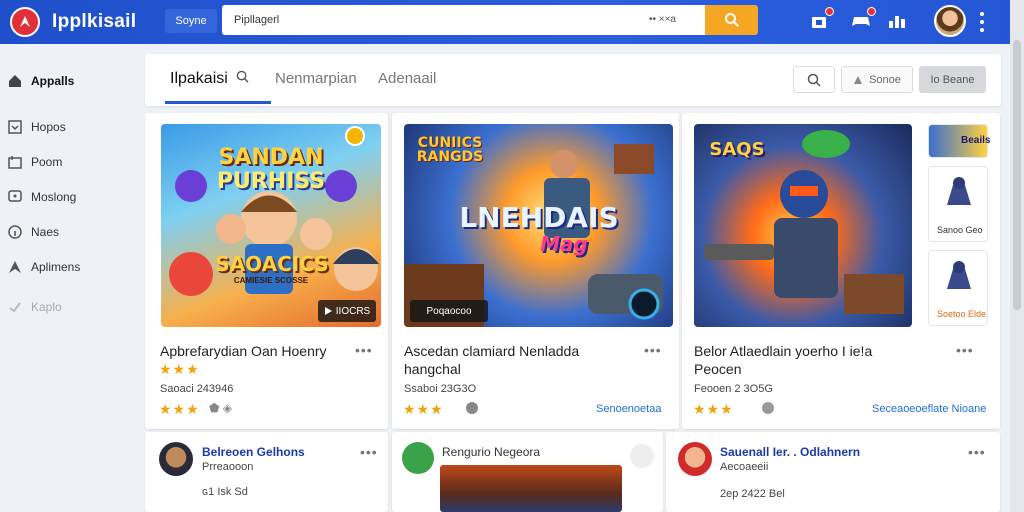 The width and height of the screenshot is (1024, 512). What do you see at coordinates (271, 181) in the screenshot?
I see `game-art-title: PURHISS` at bounding box center [271, 181].